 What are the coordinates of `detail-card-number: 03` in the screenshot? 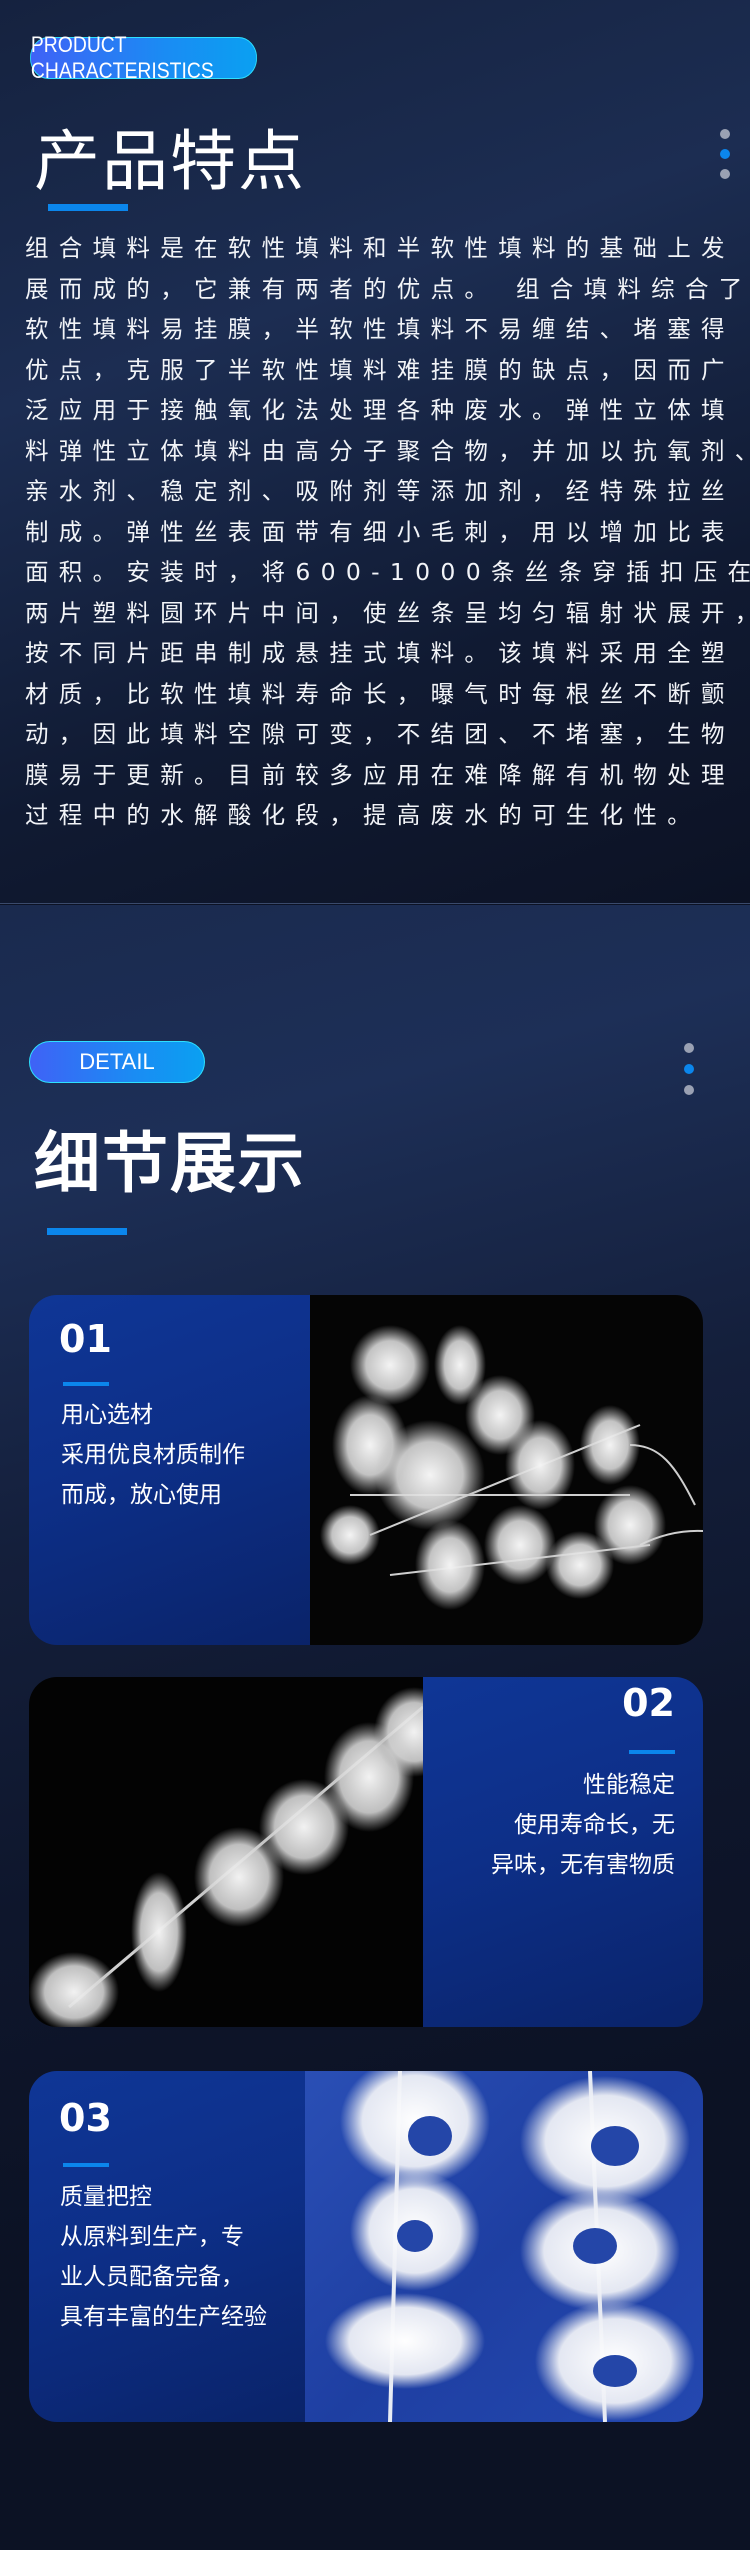 It's located at (85, 2118).